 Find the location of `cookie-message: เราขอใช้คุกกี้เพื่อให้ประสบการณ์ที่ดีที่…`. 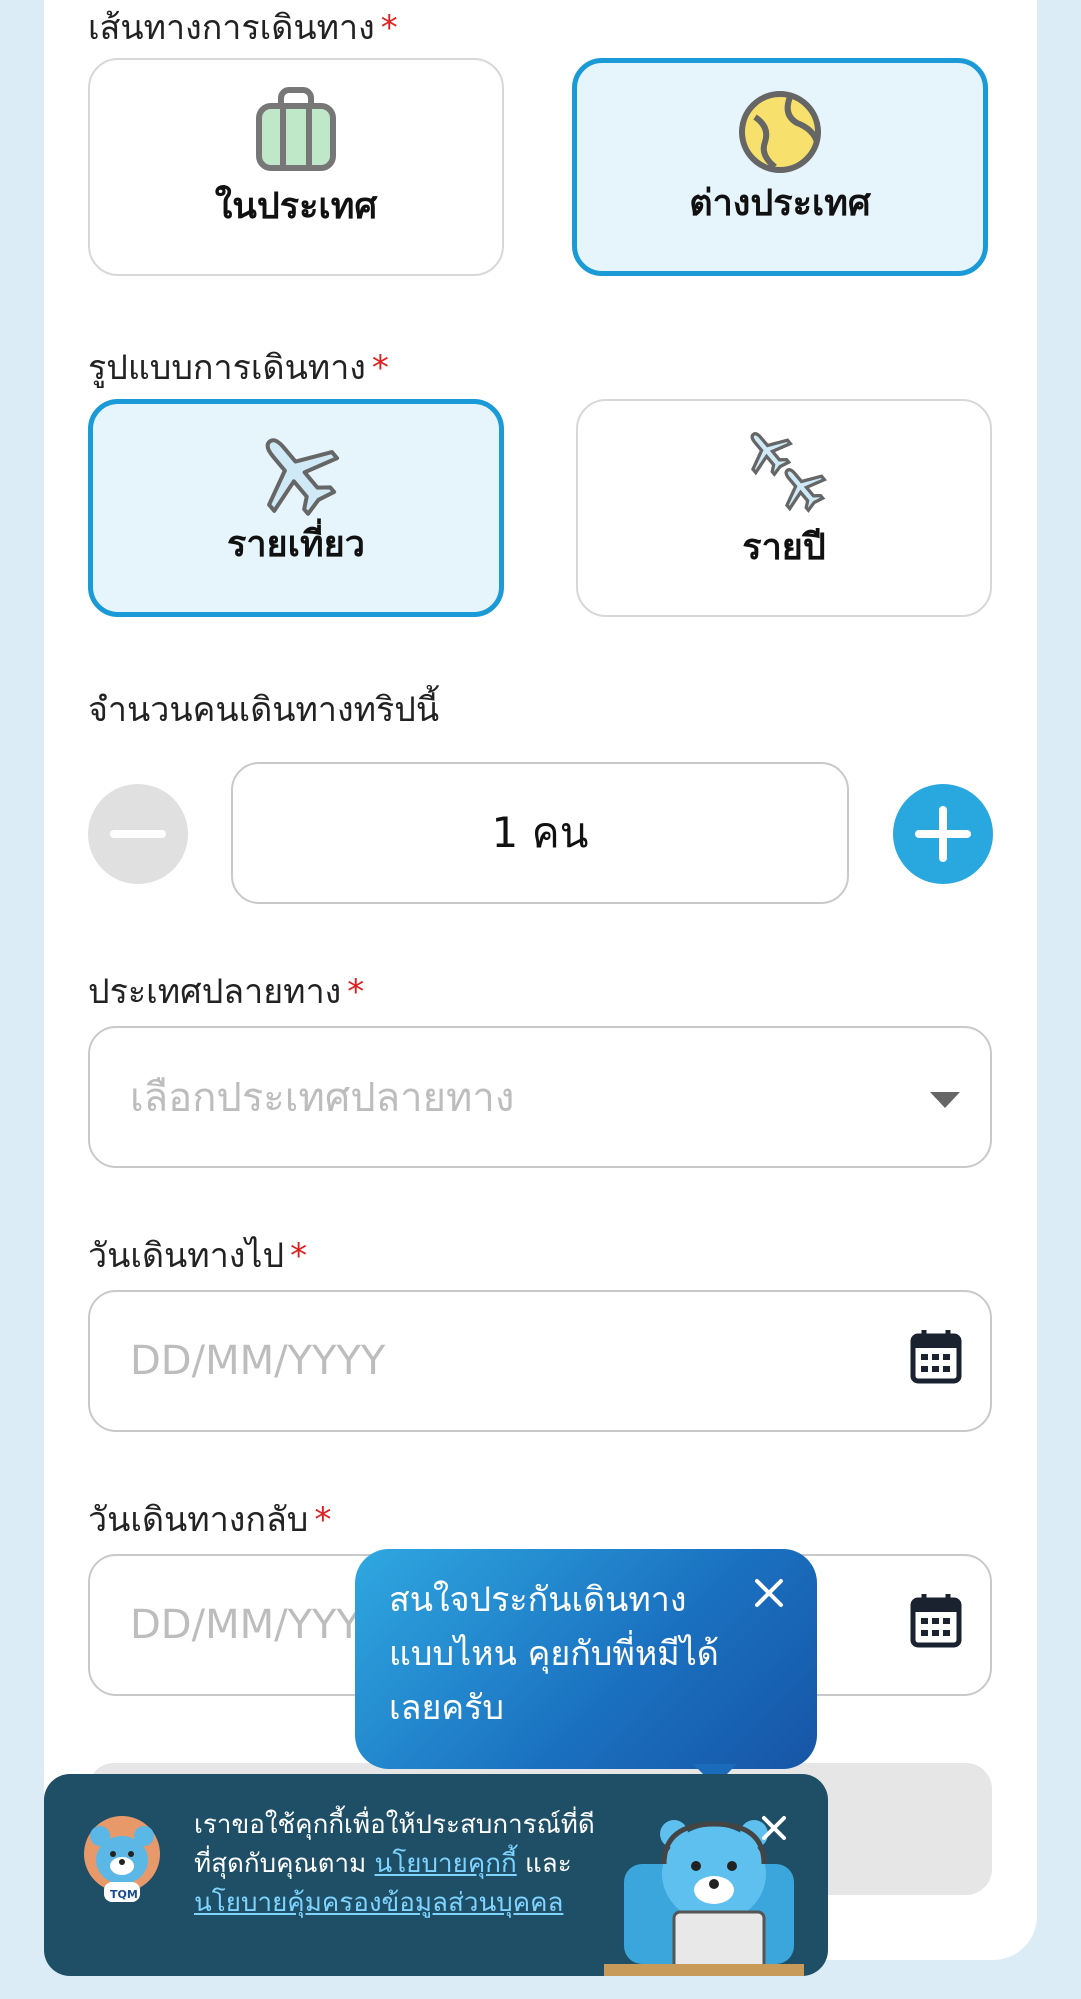

cookie-message: เราขอใช้คุกกี้เพื่อให้ประสบการณ์ที่ดีที่… is located at coordinates (394, 1864).